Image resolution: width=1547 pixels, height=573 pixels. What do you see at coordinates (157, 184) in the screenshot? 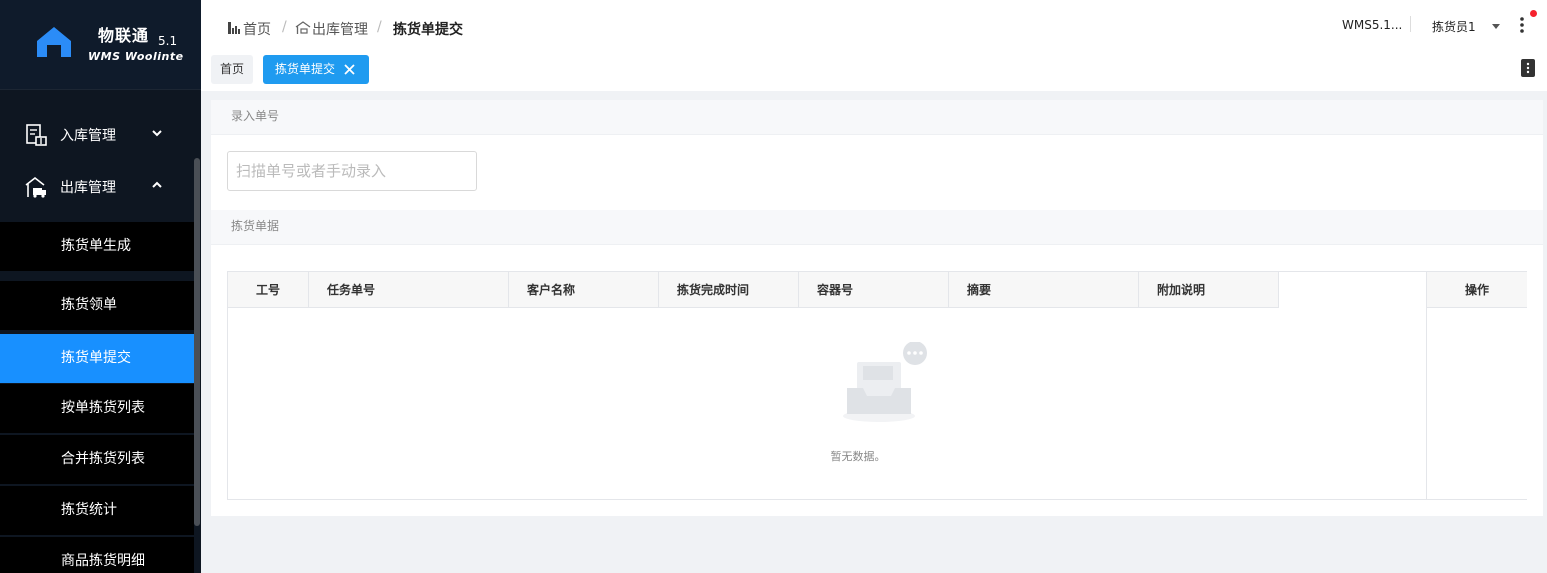
I see `chevron-up-icon` at bounding box center [157, 184].